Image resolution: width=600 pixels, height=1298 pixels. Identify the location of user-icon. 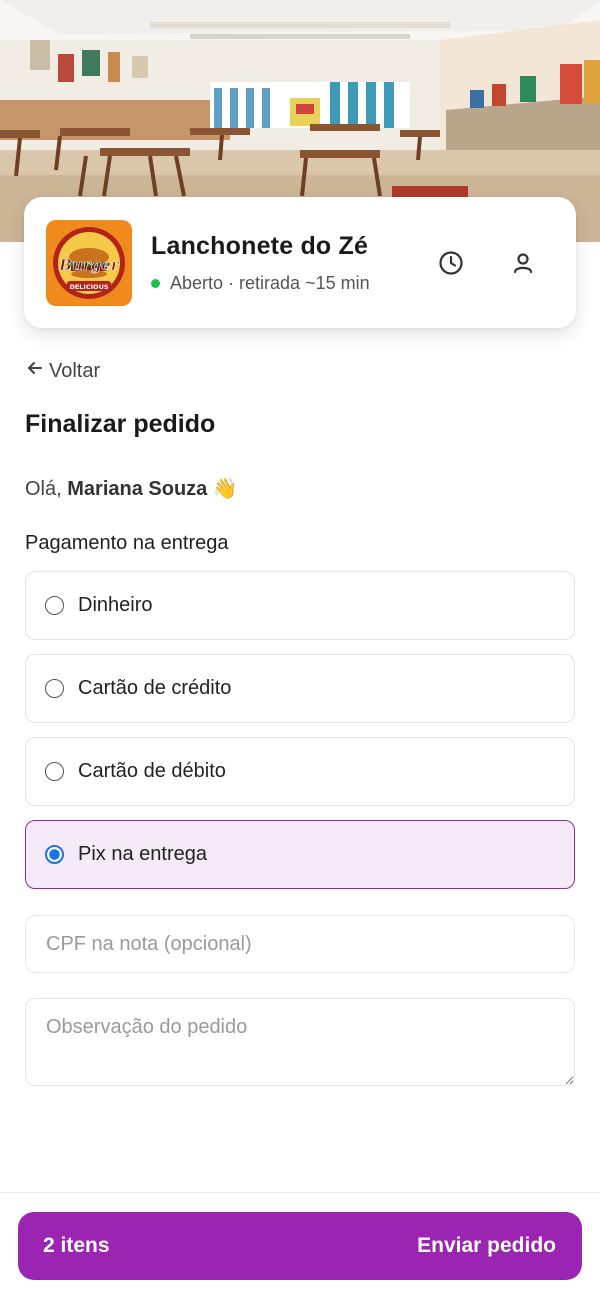
(523, 263).